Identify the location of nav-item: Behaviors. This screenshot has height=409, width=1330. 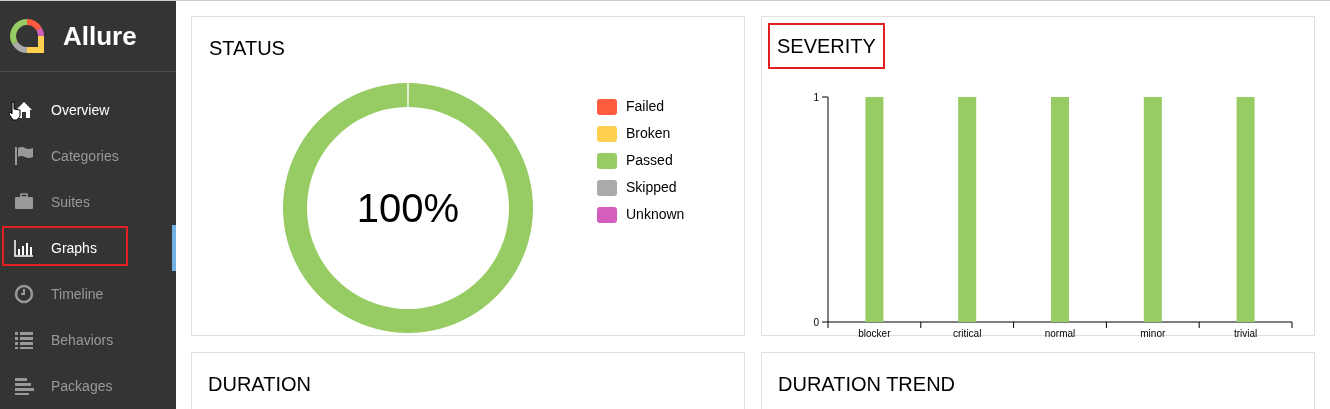
(88, 340).